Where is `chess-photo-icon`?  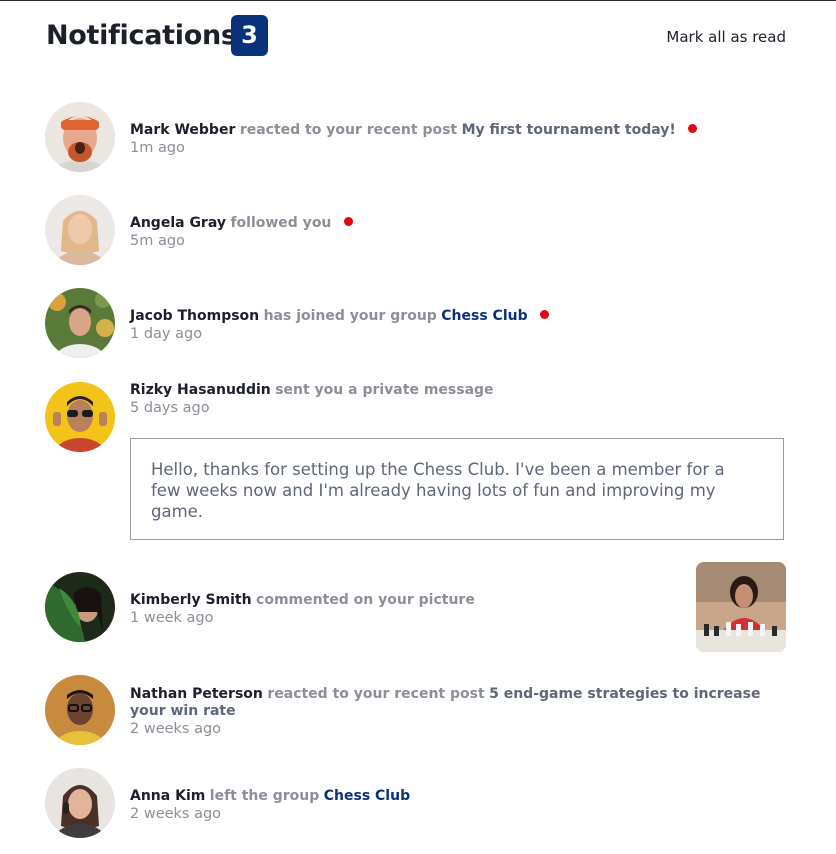 chess-photo-icon is located at coordinates (741, 607).